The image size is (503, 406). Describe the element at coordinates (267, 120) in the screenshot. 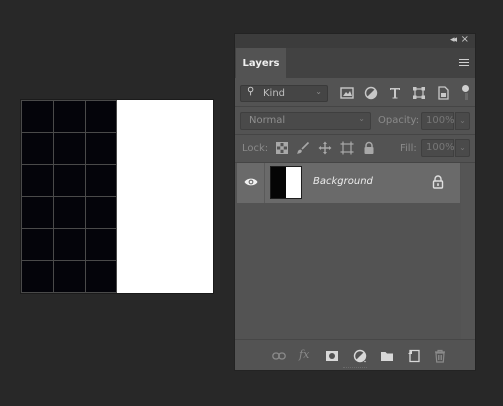

I see `blend-mode-value: Normal` at that location.